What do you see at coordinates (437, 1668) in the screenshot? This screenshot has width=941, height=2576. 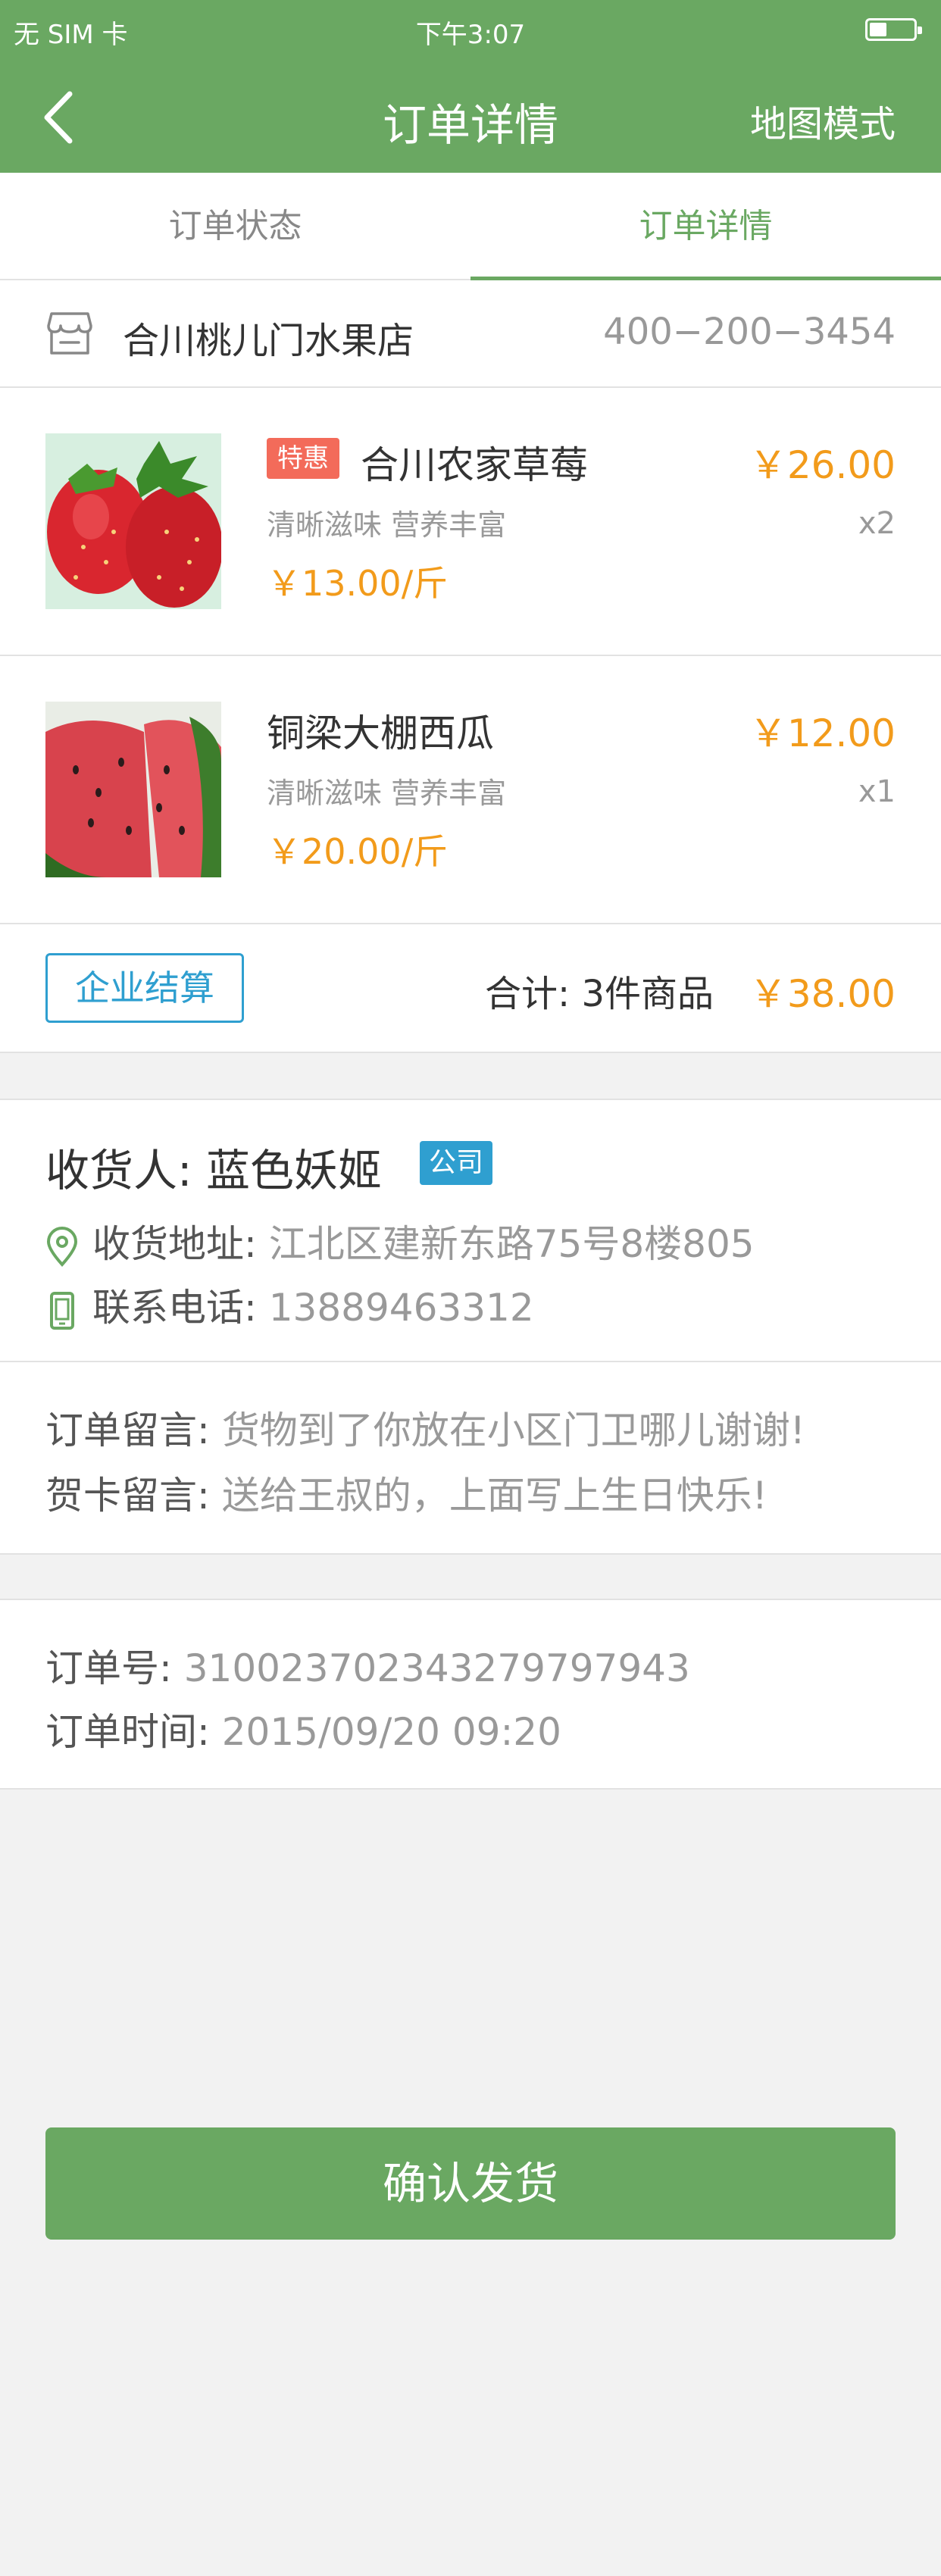 I see `order-number-value: 310023702343279797943` at bounding box center [437, 1668].